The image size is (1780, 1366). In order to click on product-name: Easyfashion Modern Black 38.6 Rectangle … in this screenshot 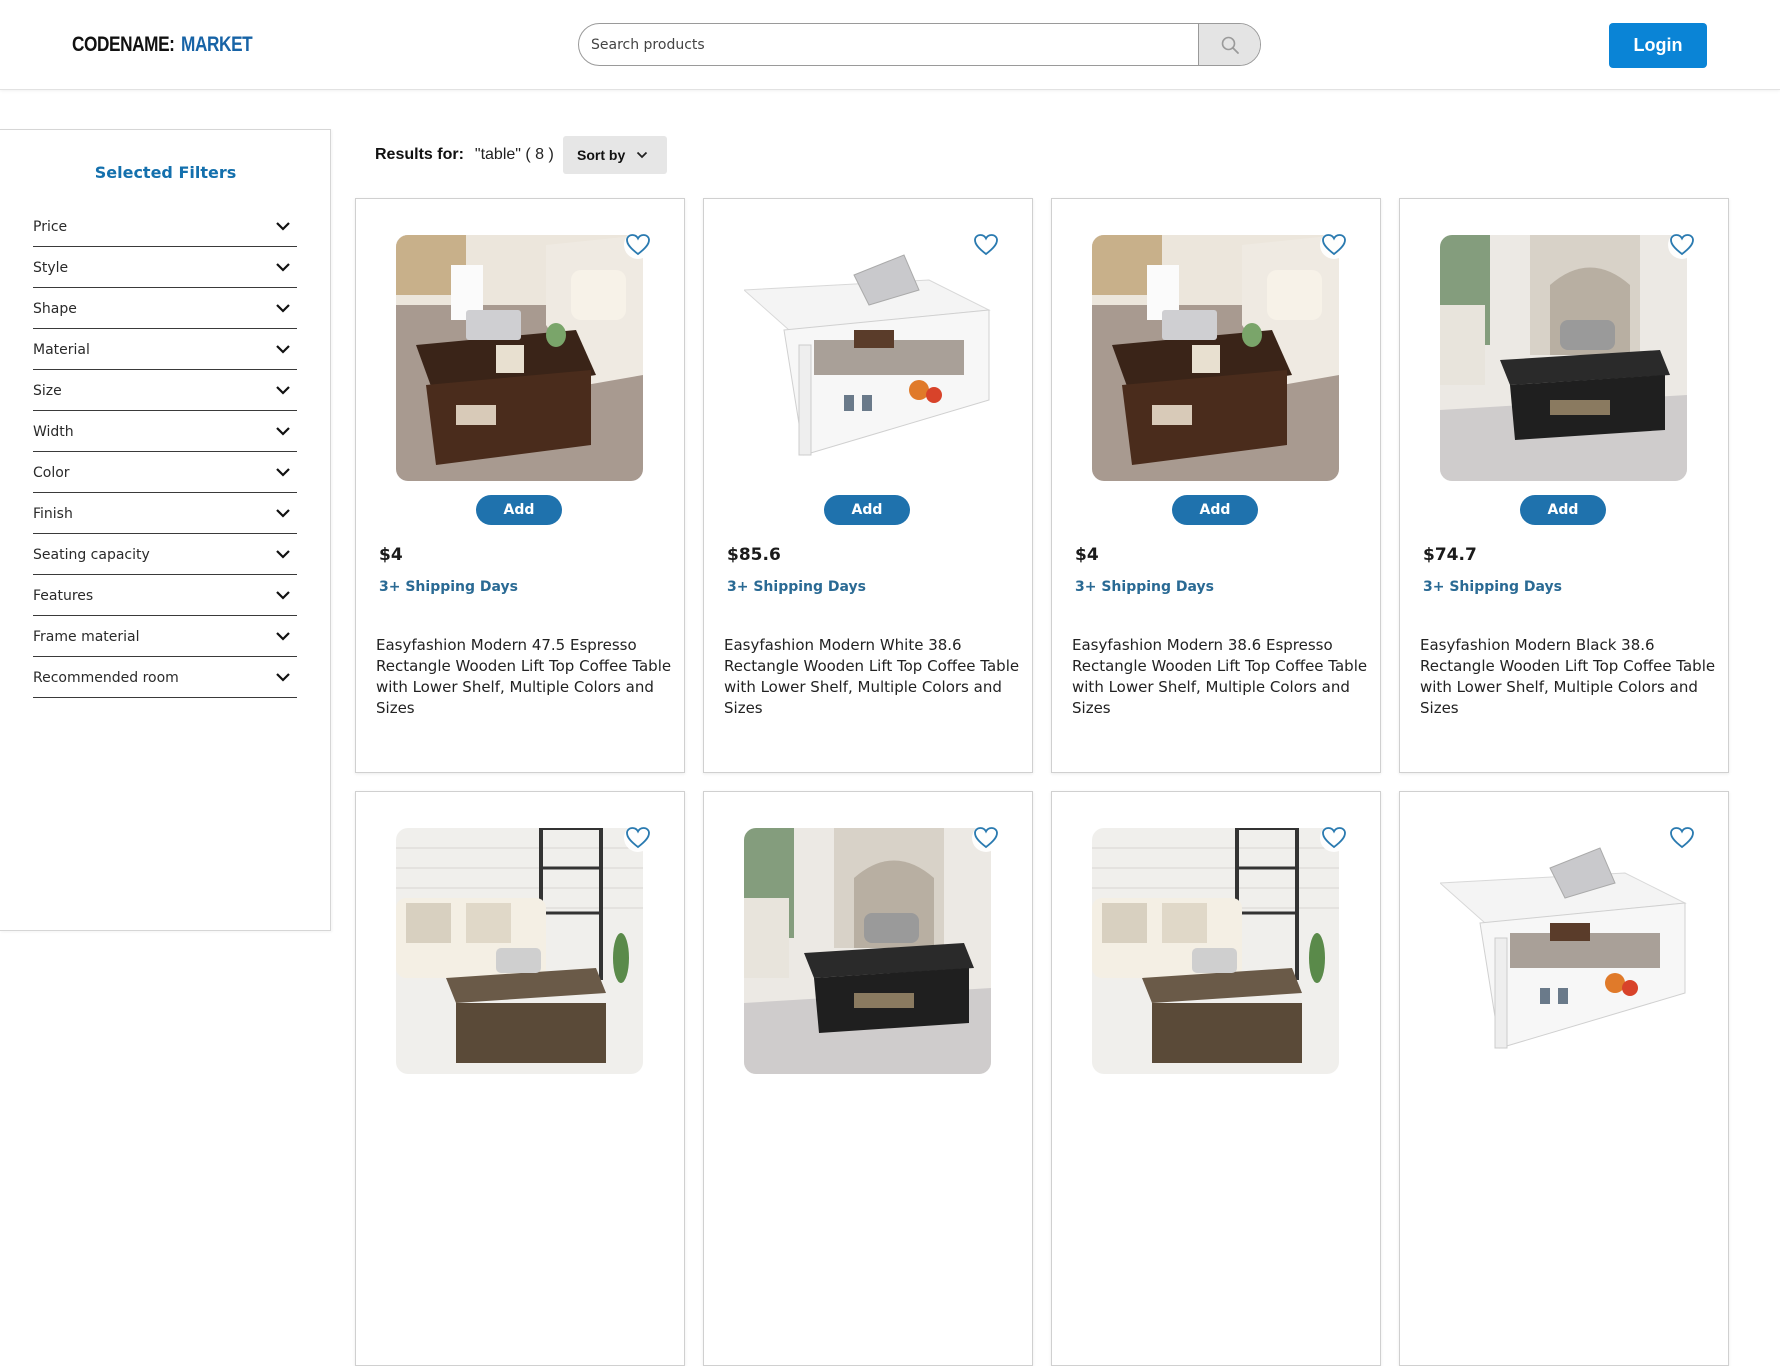, I will do `click(1568, 677)`.